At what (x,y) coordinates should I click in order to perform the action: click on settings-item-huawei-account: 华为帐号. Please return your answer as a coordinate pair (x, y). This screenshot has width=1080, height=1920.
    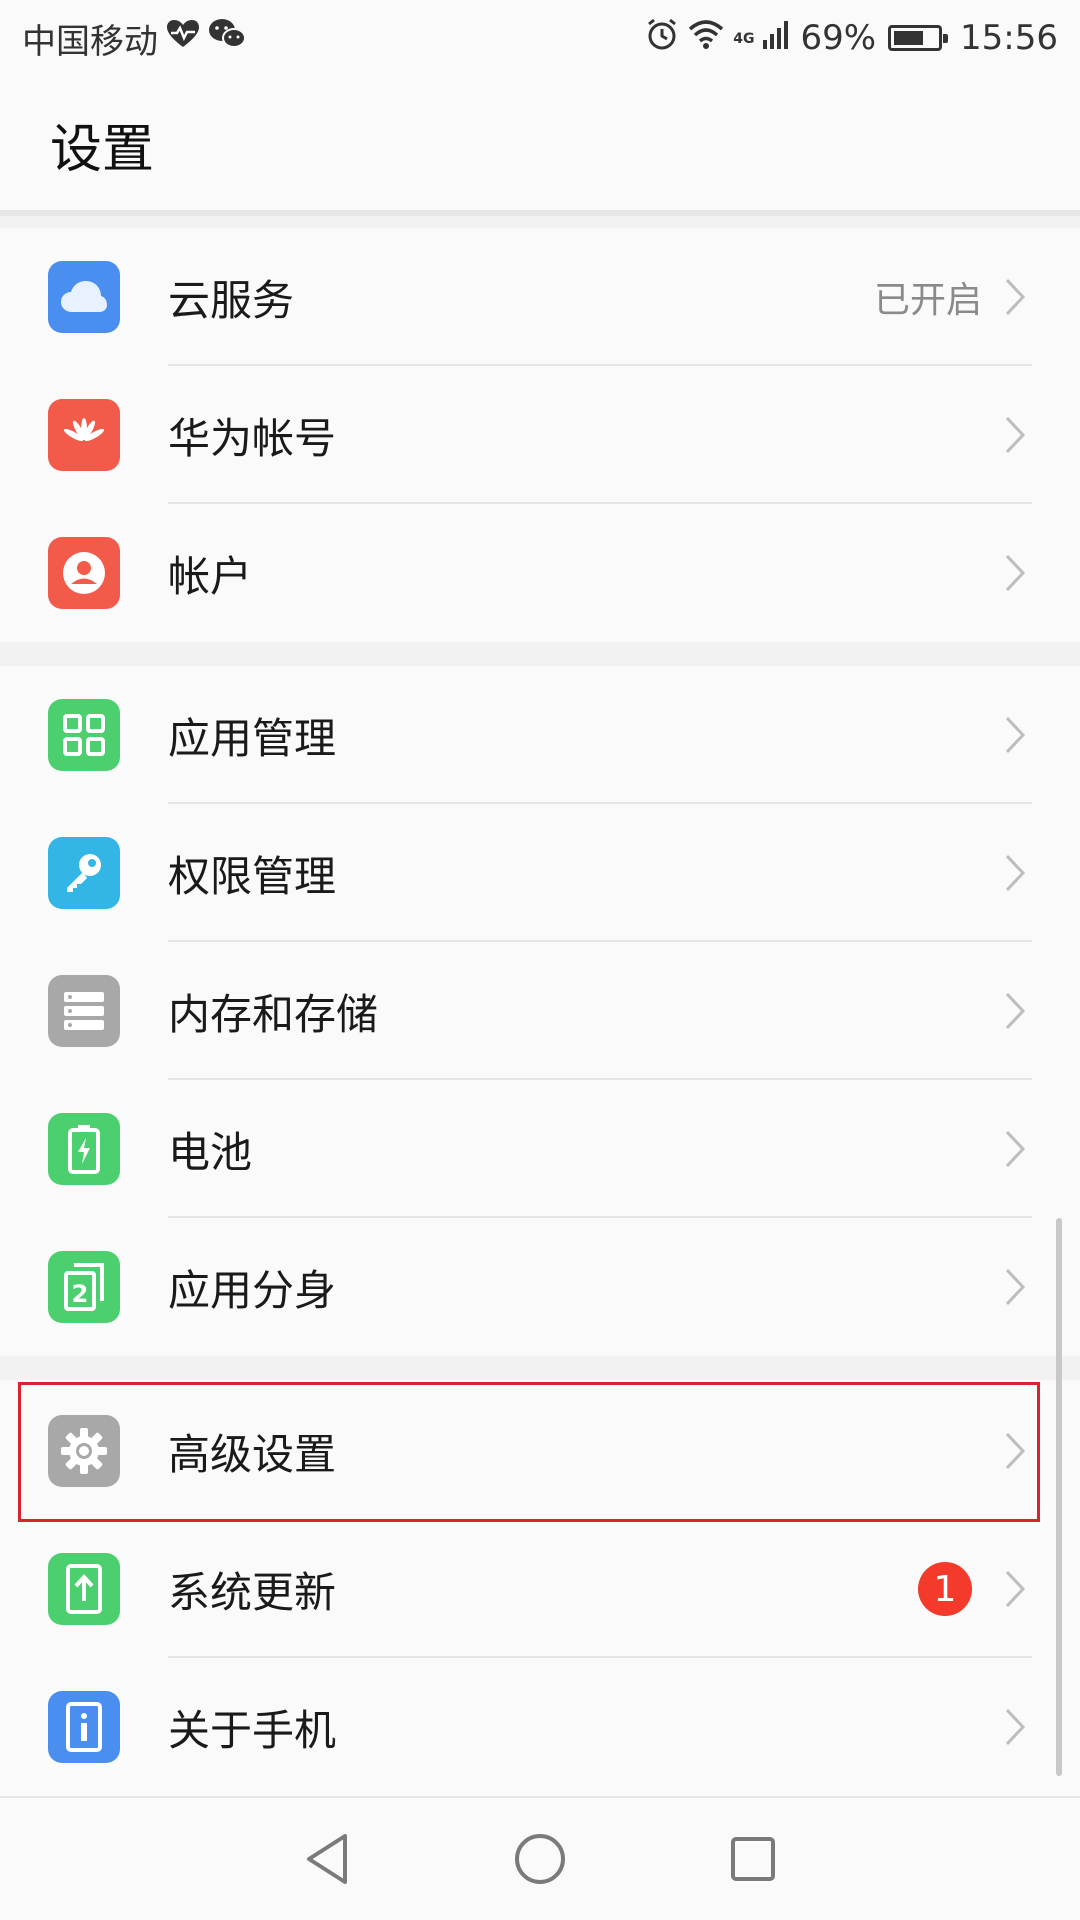
    Looking at the image, I should click on (540, 435).